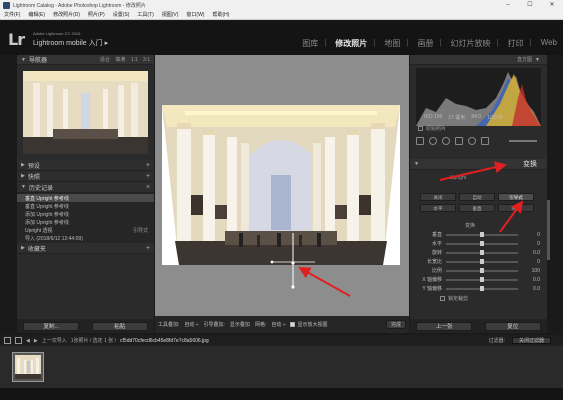 The width and height of the screenshot is (563, 400). Describe the element at coordinates (485, 141) in the screenshot. I see `adjustment-brush-icon` at that location.